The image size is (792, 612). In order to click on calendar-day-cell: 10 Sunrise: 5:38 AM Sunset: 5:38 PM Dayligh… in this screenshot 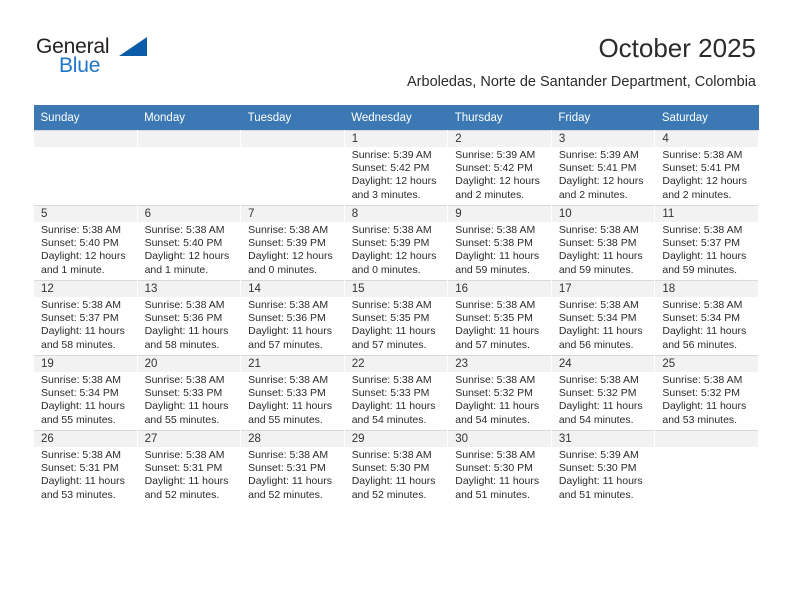, I will do `click(603, 243)`.